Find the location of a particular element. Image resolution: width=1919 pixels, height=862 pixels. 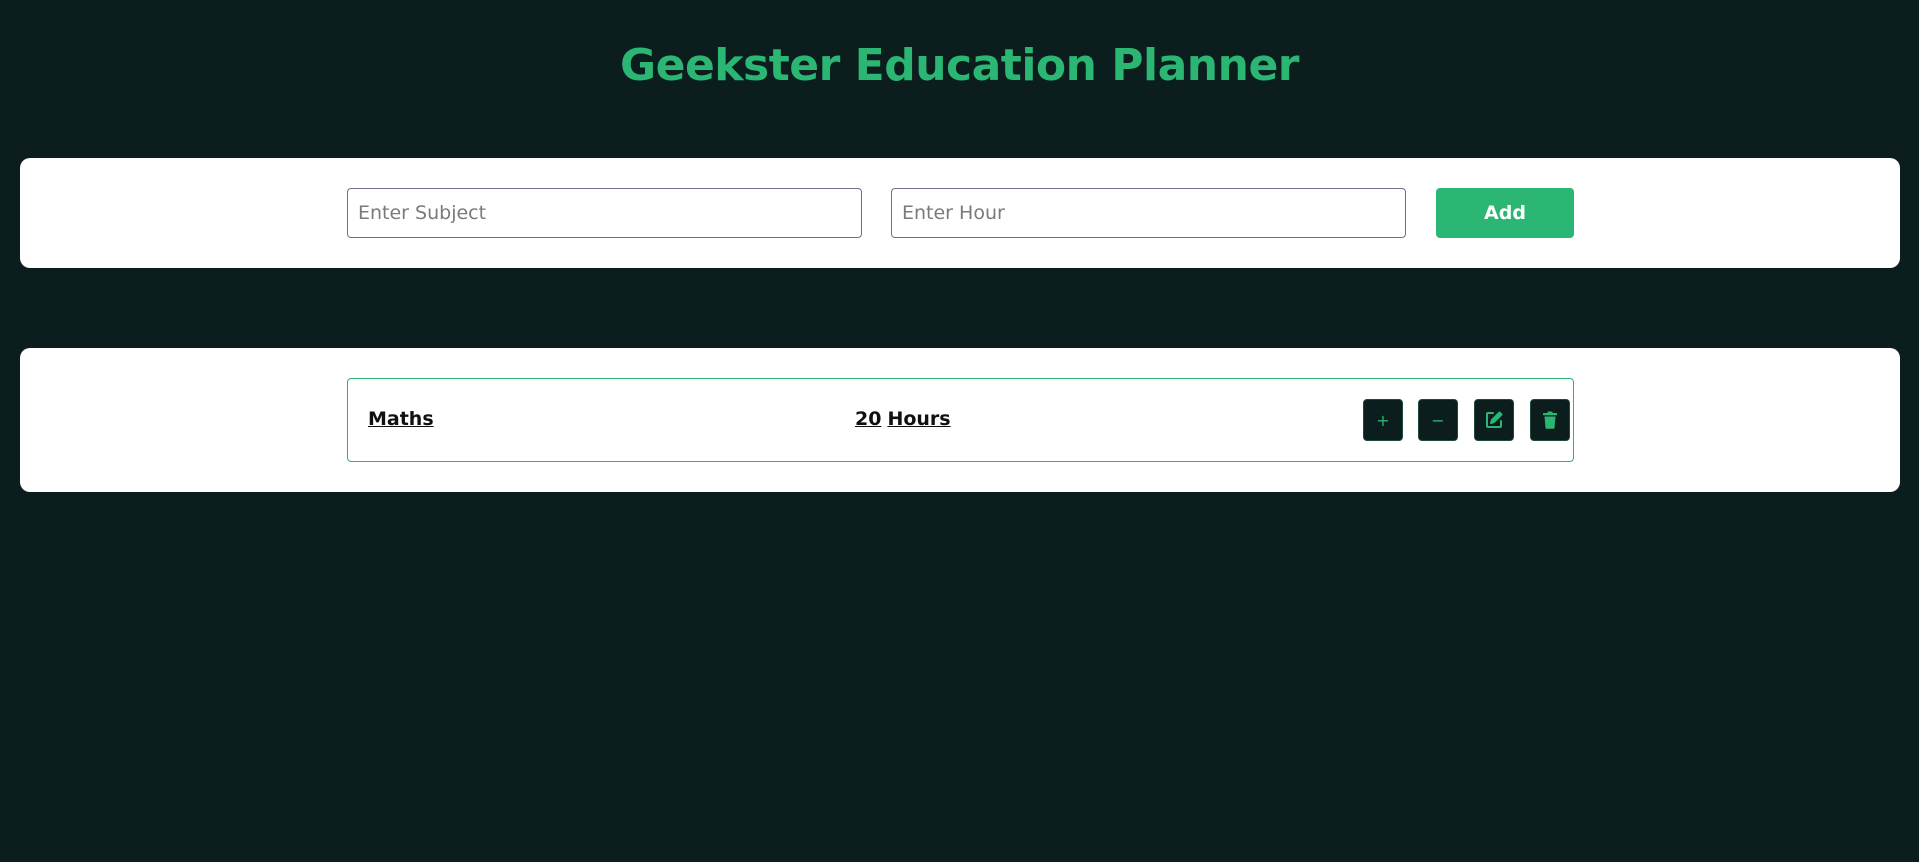

minus-icon: − is located at coordinates (1438, 420).